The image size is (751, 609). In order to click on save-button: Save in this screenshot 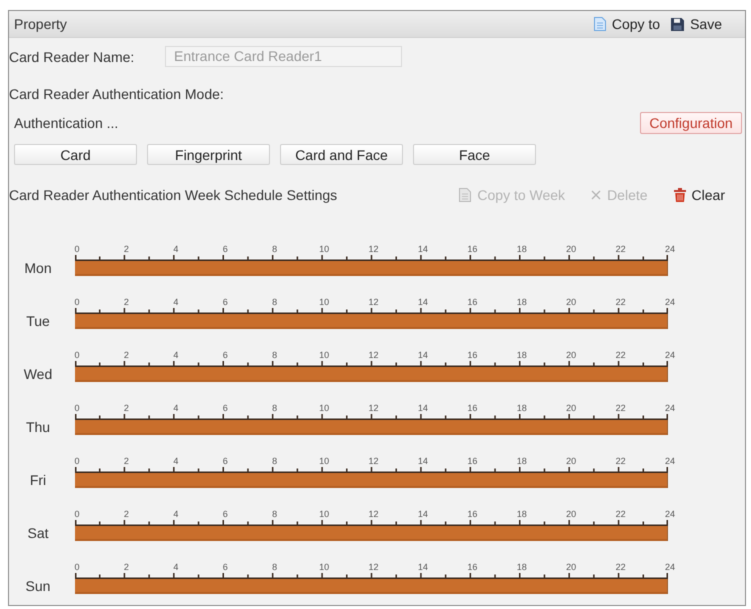, I will do `click(696, 24)`.